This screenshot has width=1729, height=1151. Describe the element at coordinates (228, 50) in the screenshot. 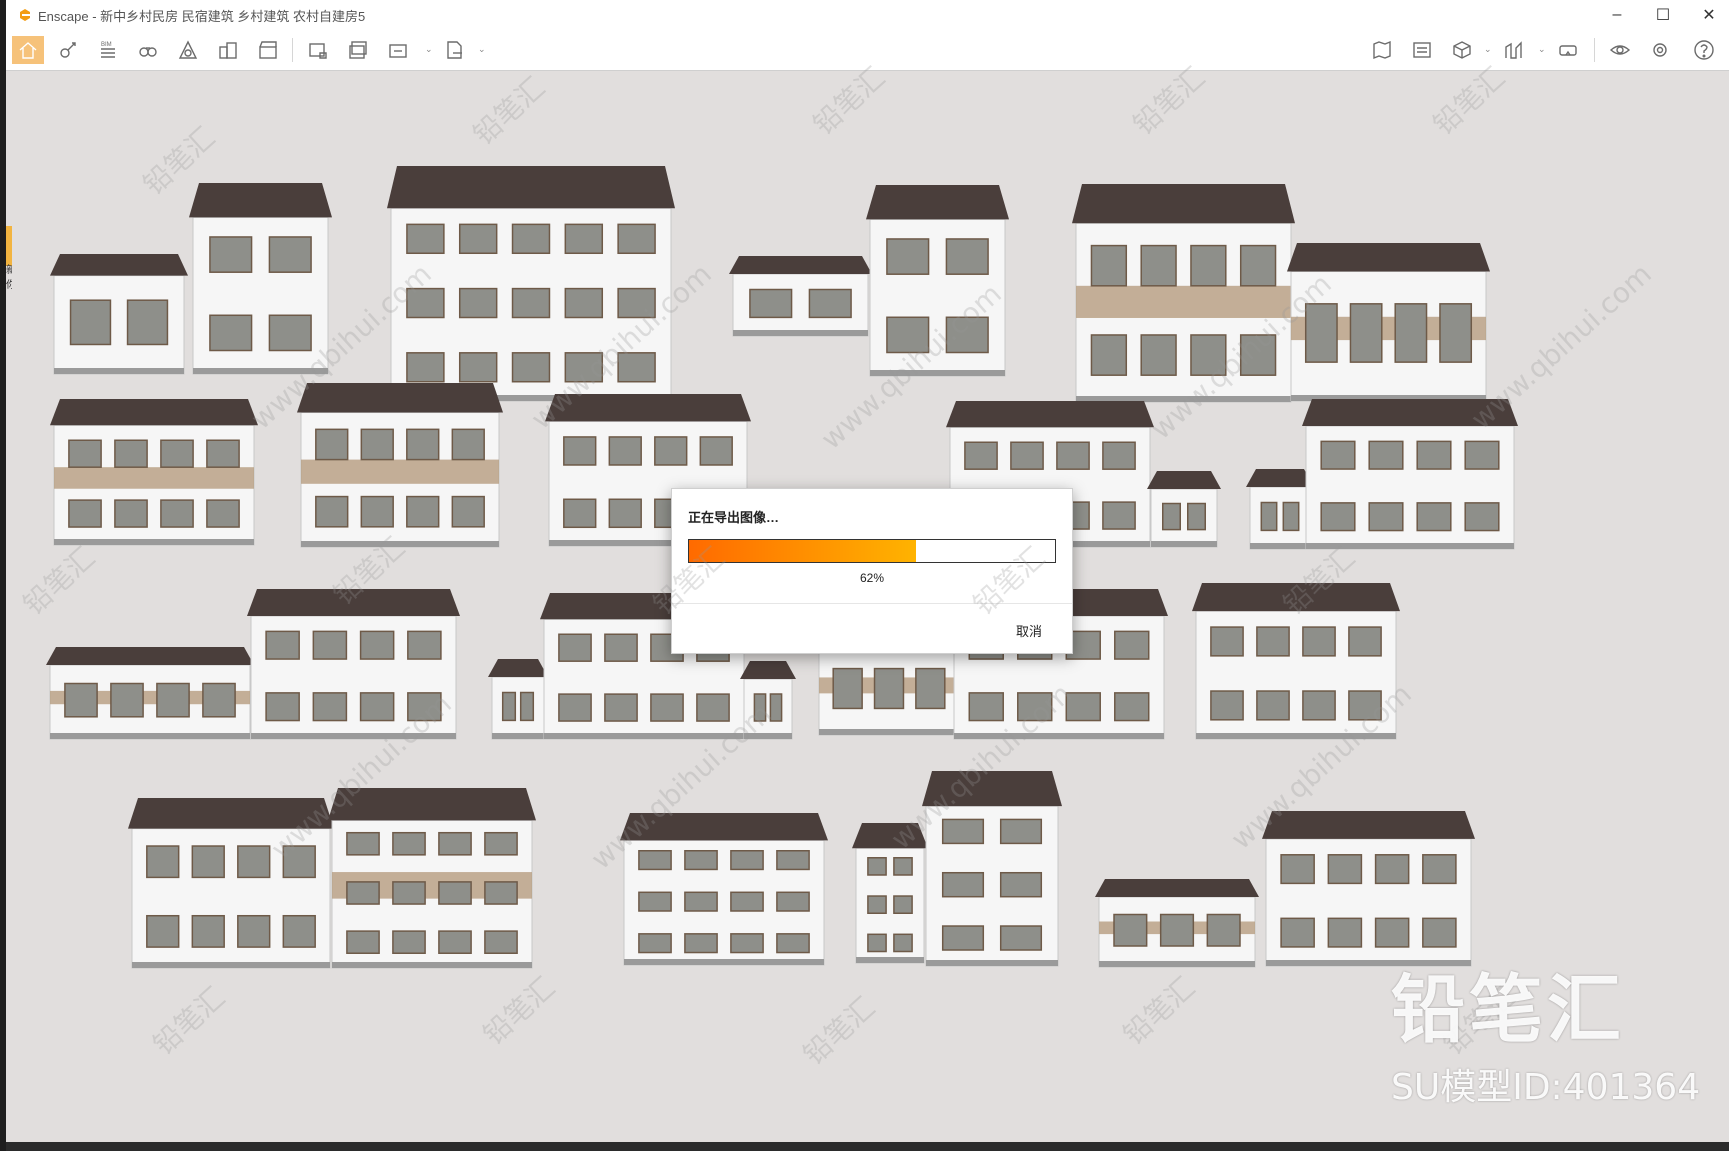

I see `buildings-button` at that location.